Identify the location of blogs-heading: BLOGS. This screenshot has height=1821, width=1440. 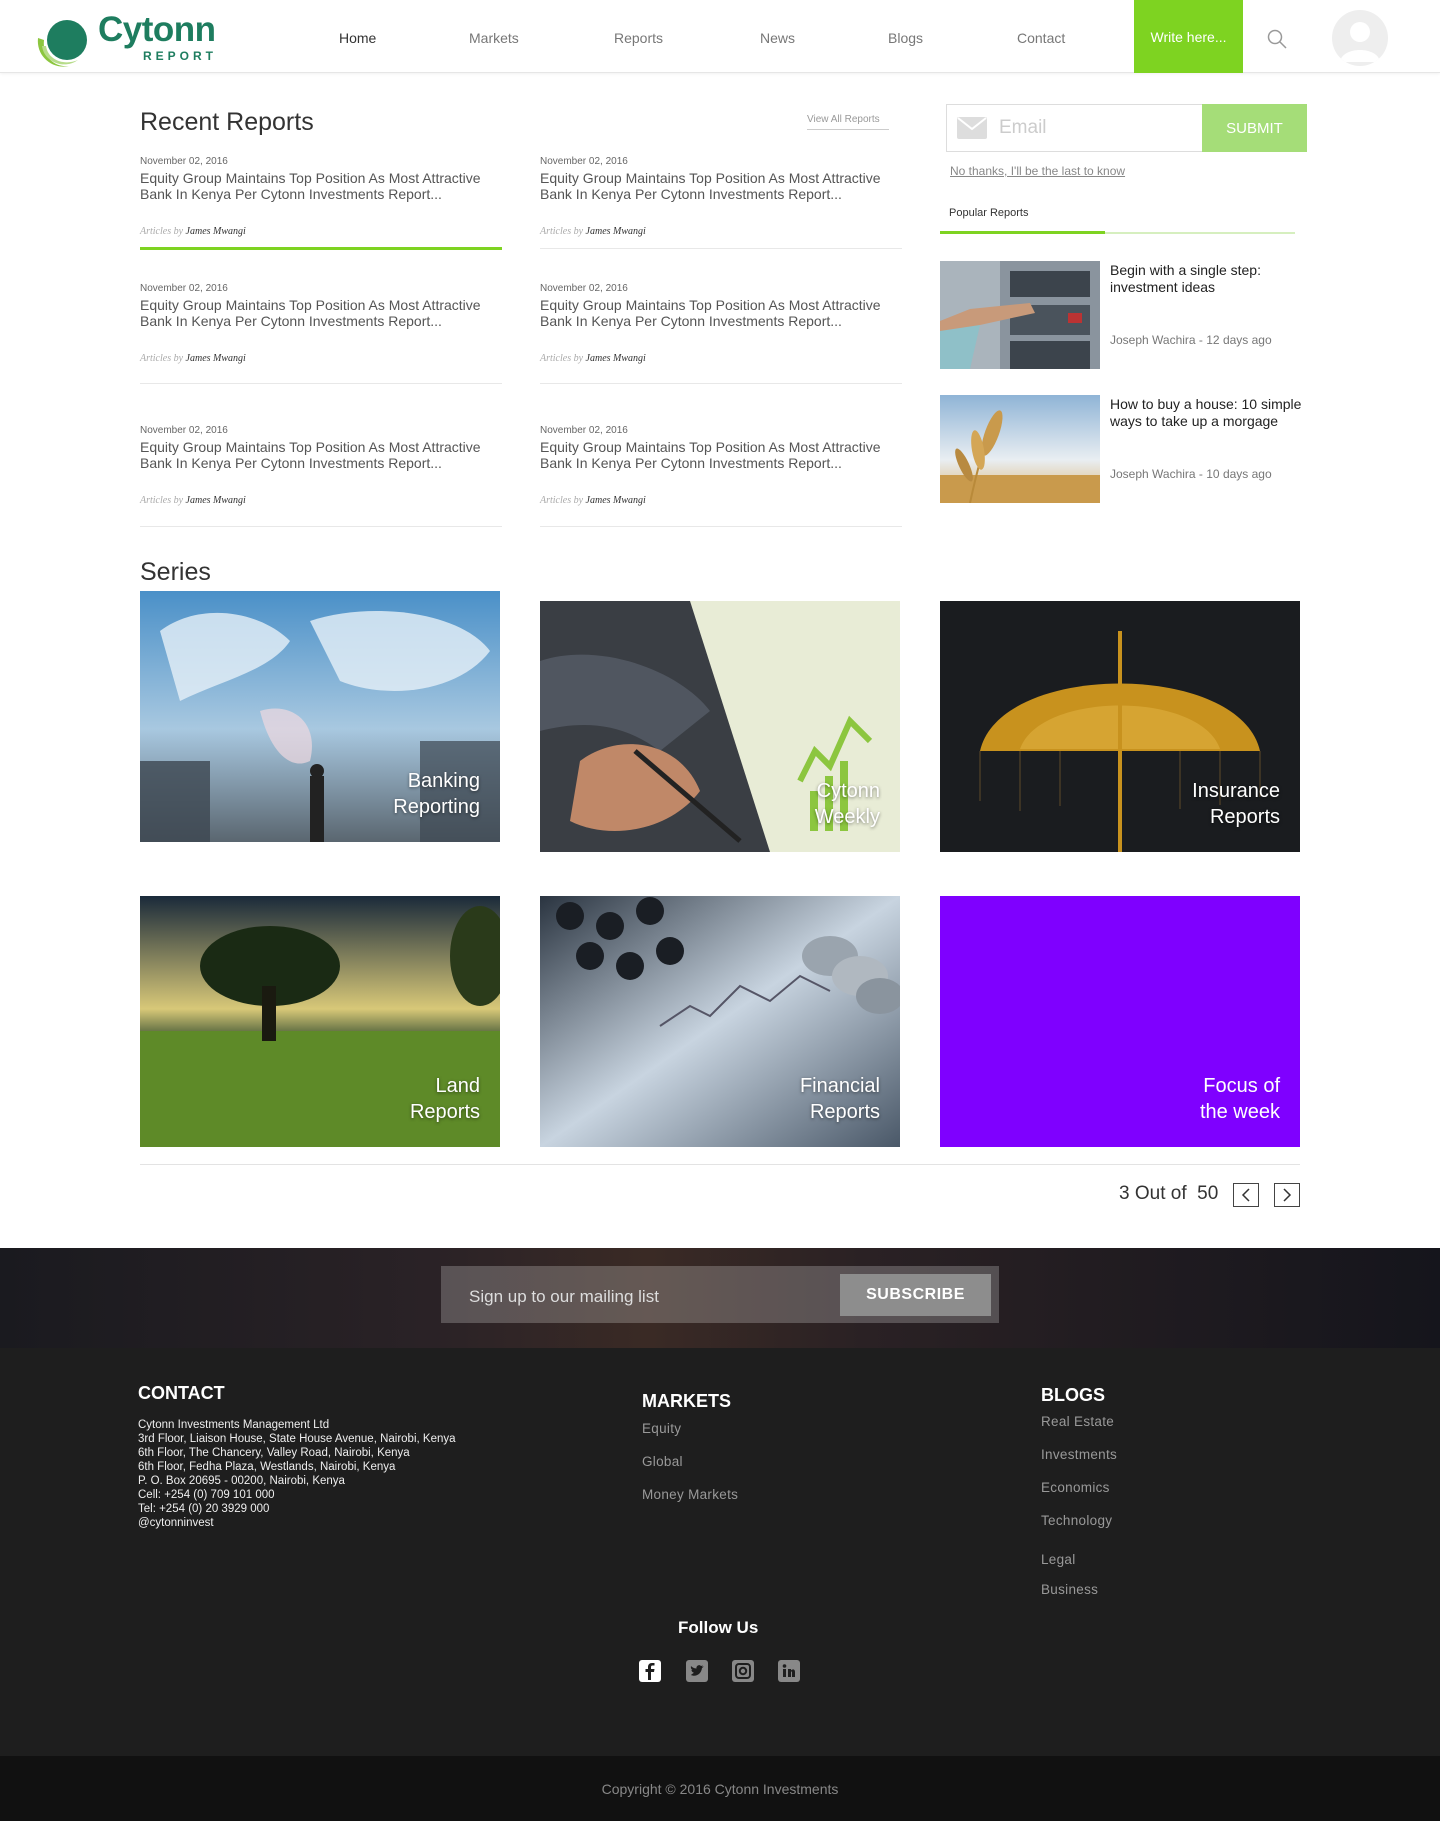
(1073, 1395).